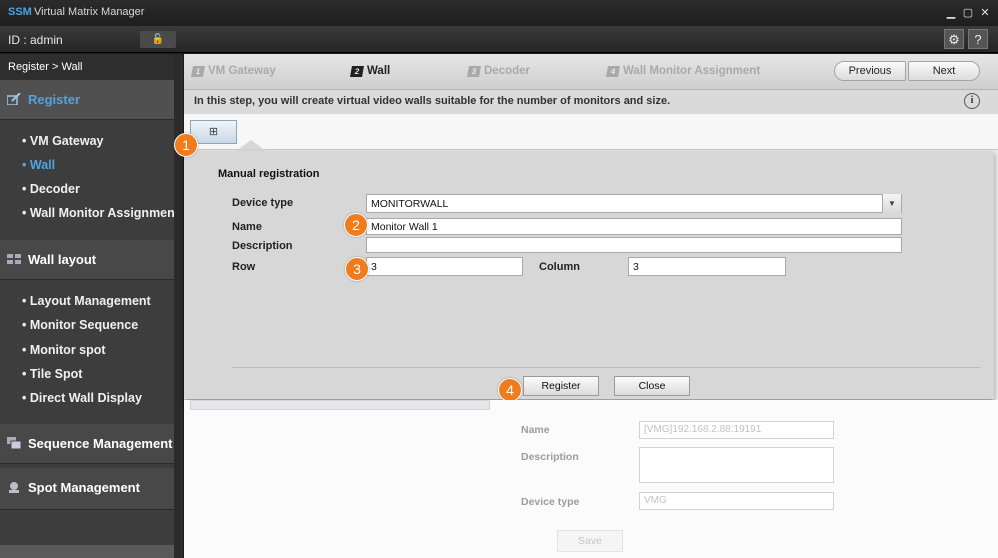 This screenshot has width=998, height=558. What do you see at coordinates (507, 71) in the screenshot?
I see `step-label: Decoder` at bounding box center [507, 71].